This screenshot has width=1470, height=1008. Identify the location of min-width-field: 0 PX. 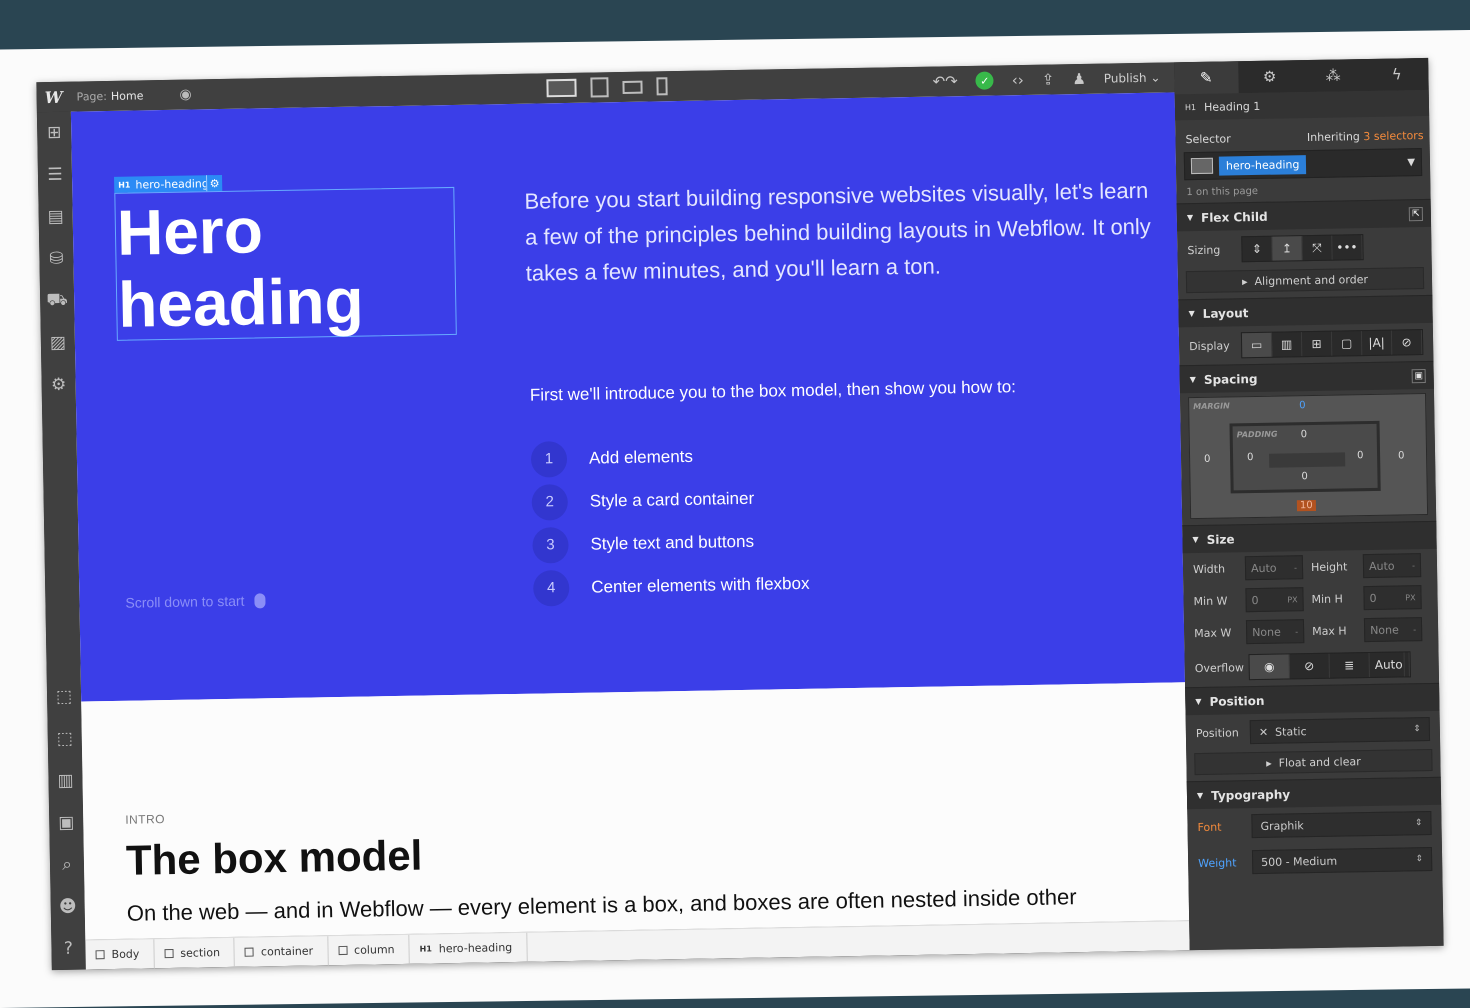
(1274, 600).